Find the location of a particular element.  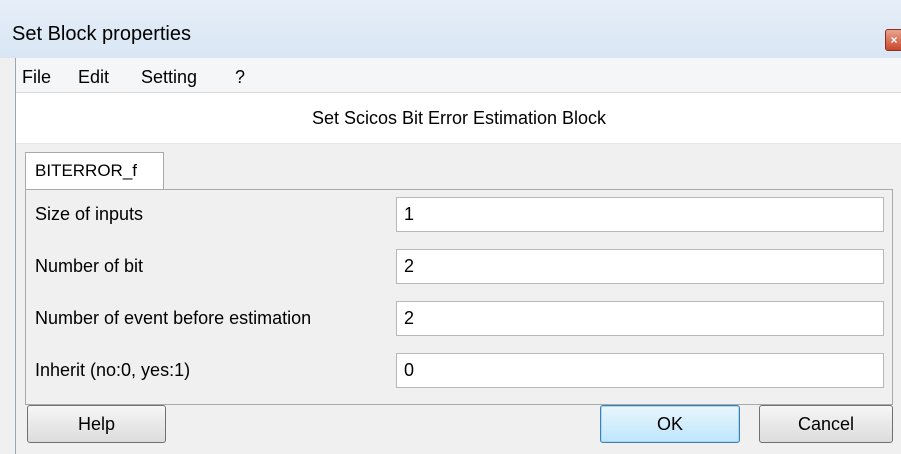

cancel-button: Cancel is located at coordinates (826, 424).